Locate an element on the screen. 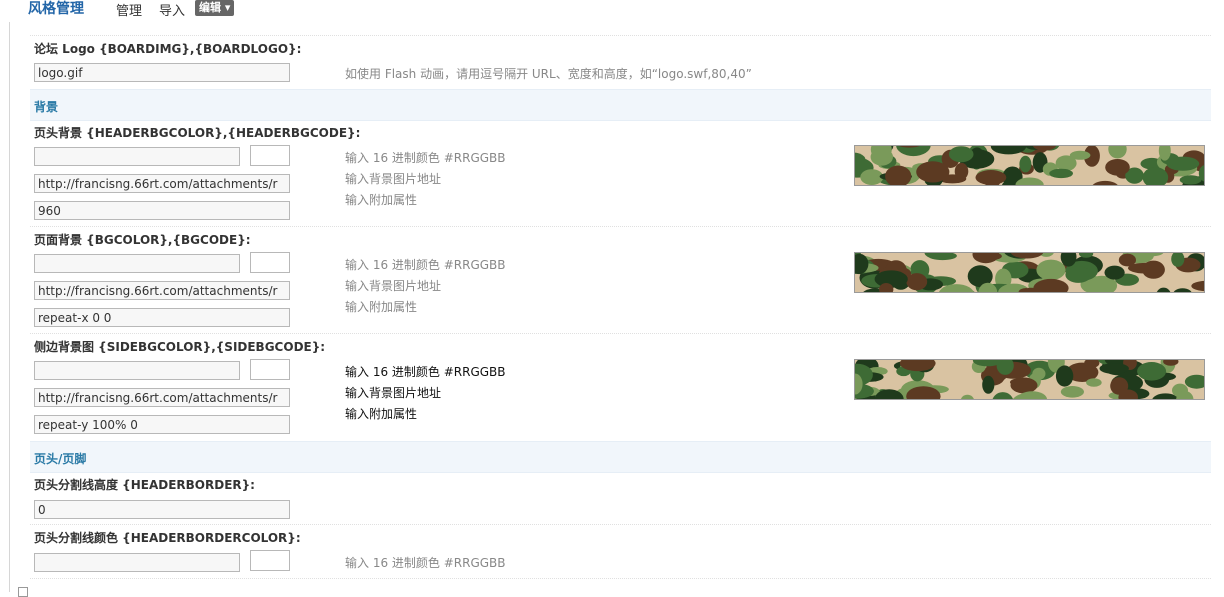 The image size is (1224, 597). header-border-color-input is located at coordinates (137, 562).